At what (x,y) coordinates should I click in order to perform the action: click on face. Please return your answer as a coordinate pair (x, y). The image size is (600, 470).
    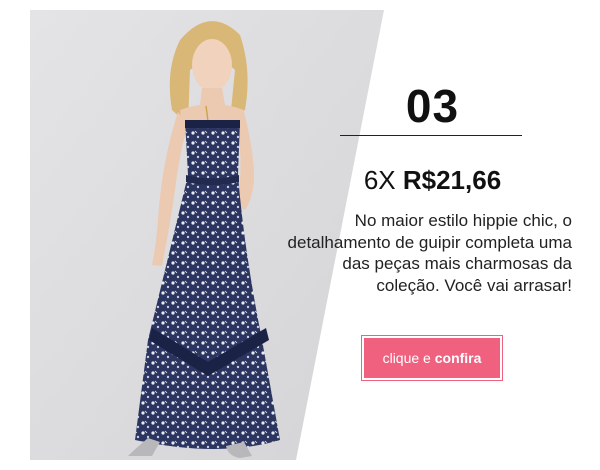
    Looking at the image, I should click on (212, 65).